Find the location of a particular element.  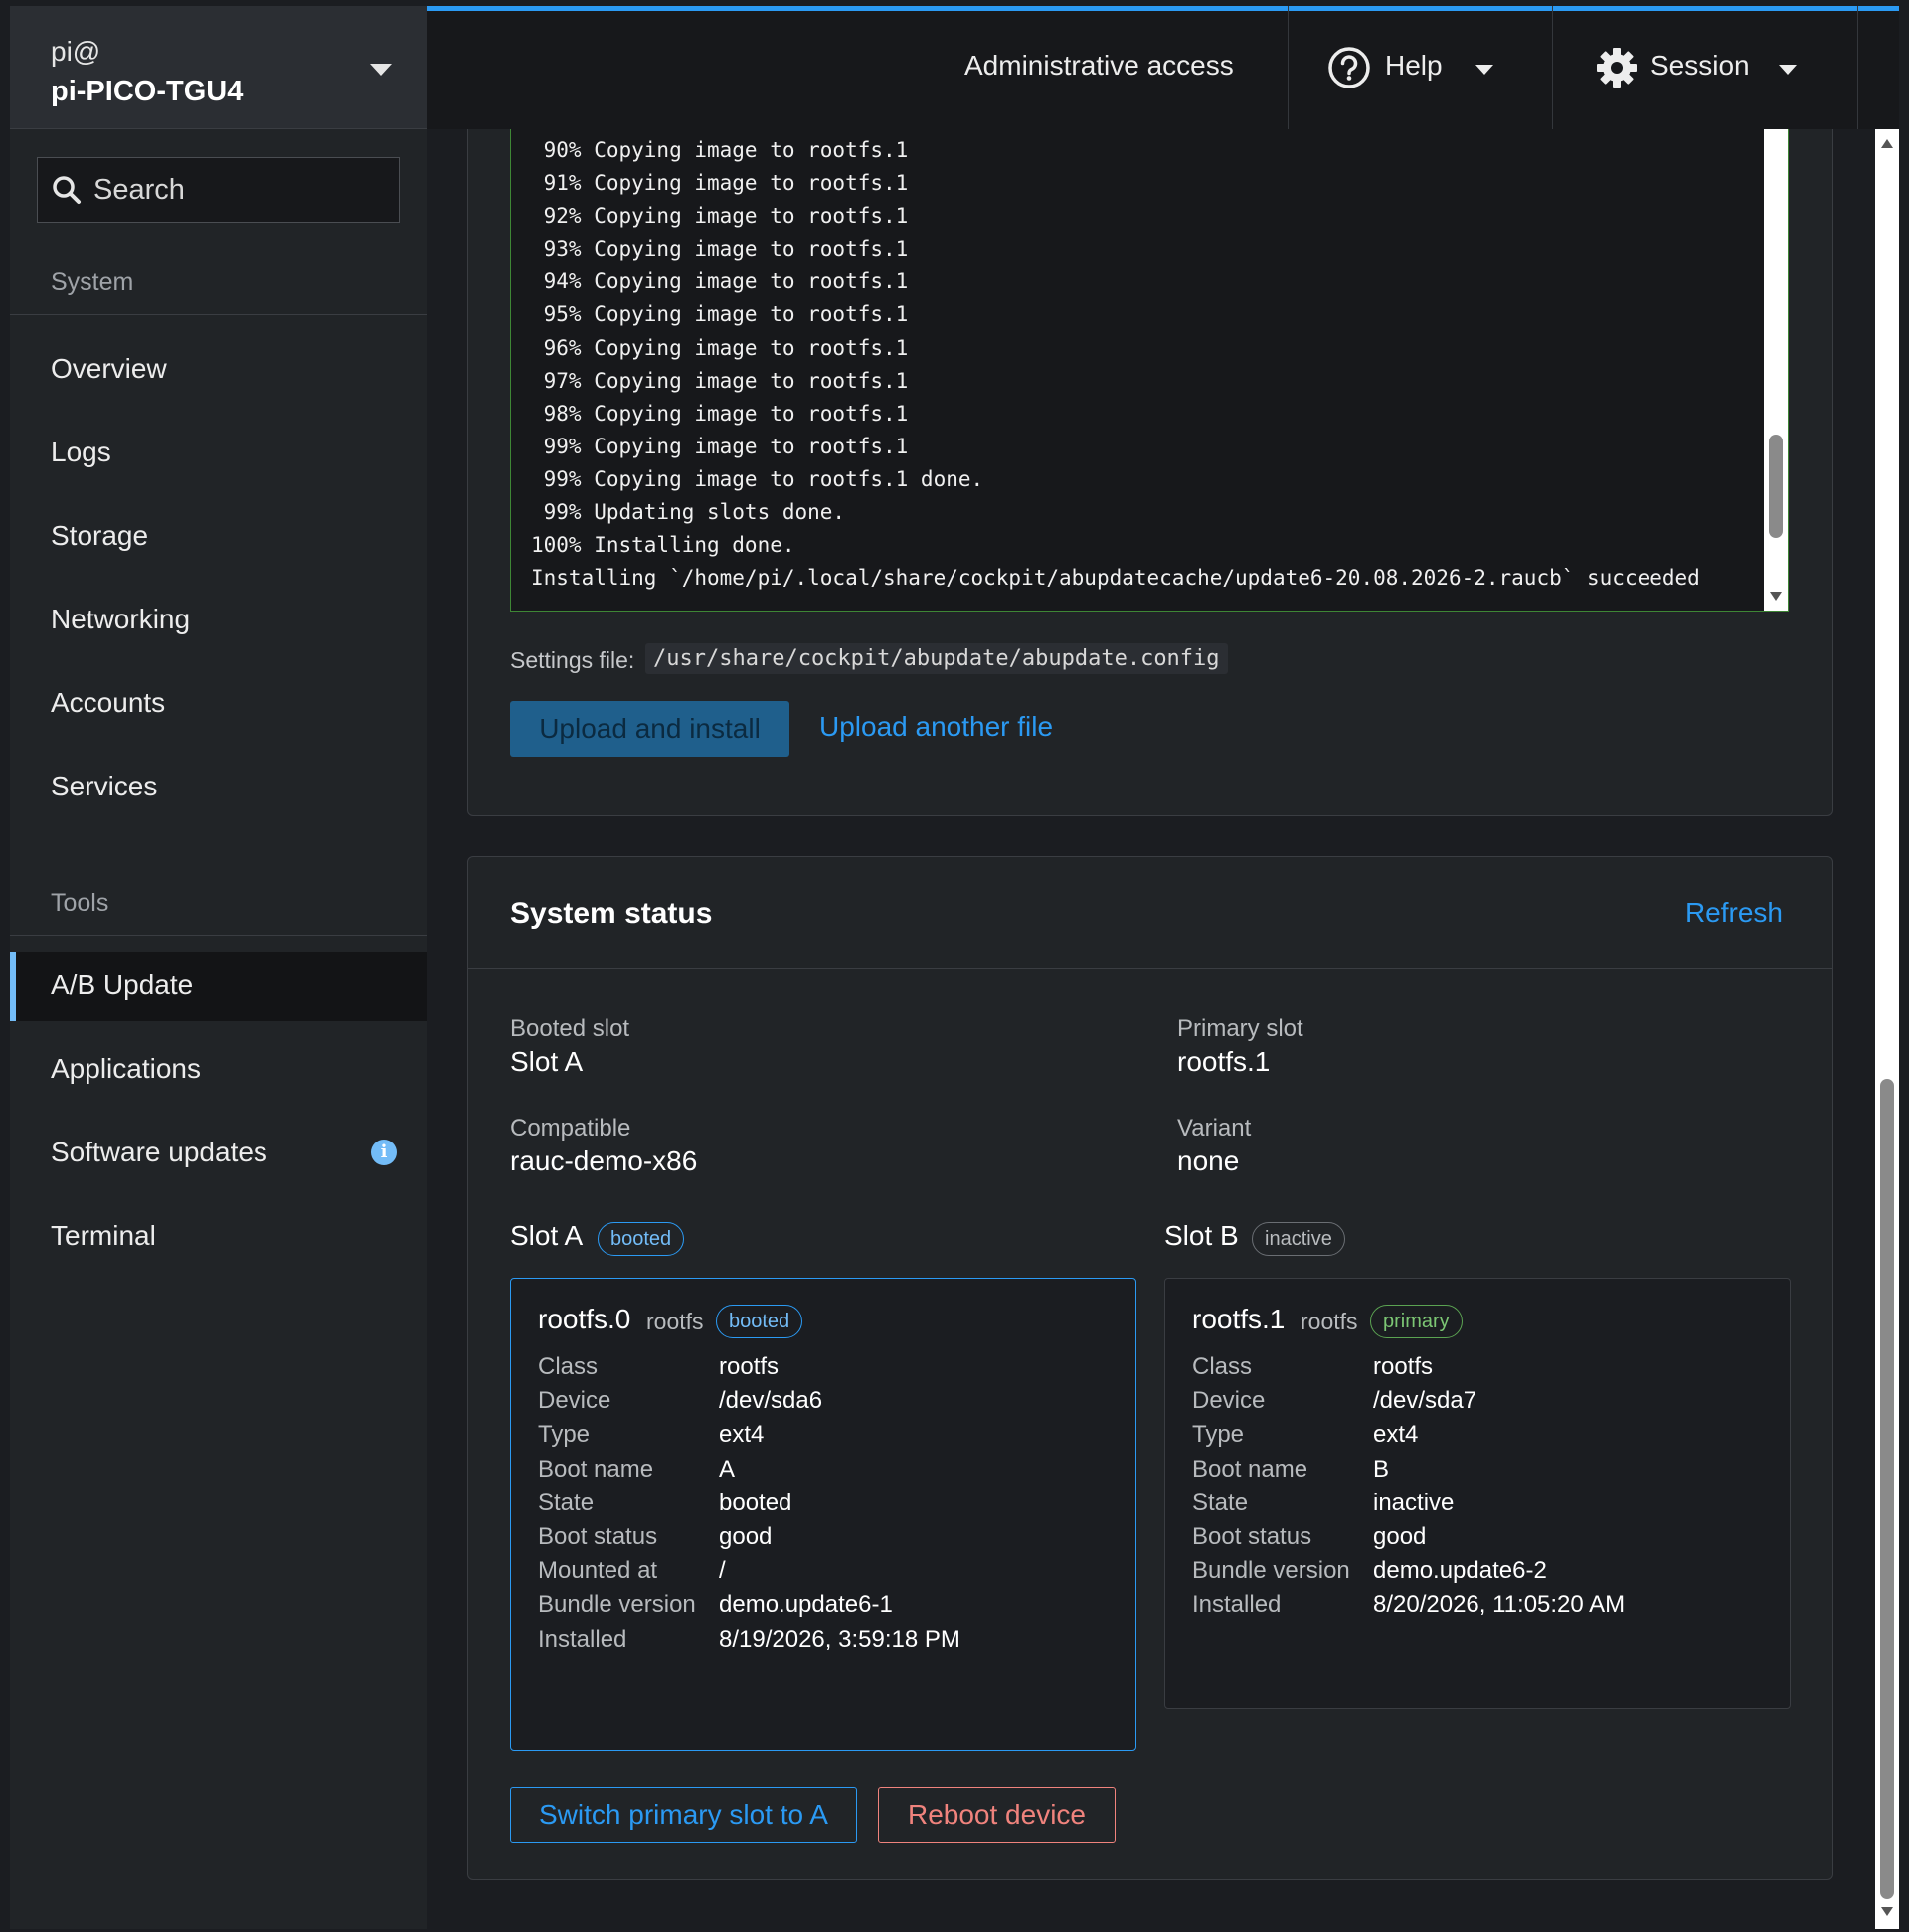

slot-detail-label: Installed is located at coordinates (1237, 1605).